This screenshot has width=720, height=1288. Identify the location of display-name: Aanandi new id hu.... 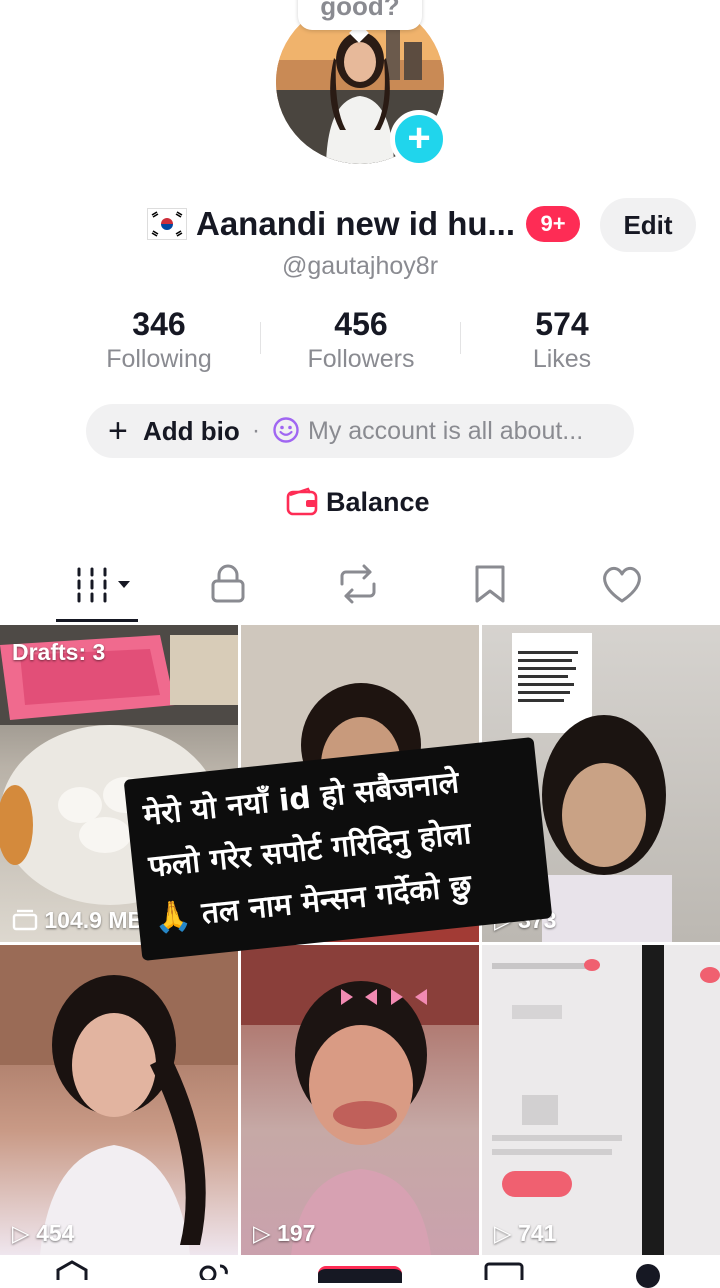
(355, 224).